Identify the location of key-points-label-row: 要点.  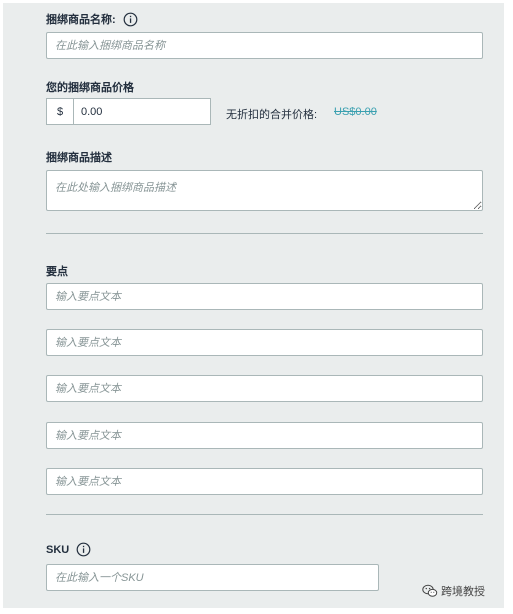
(57, 271).